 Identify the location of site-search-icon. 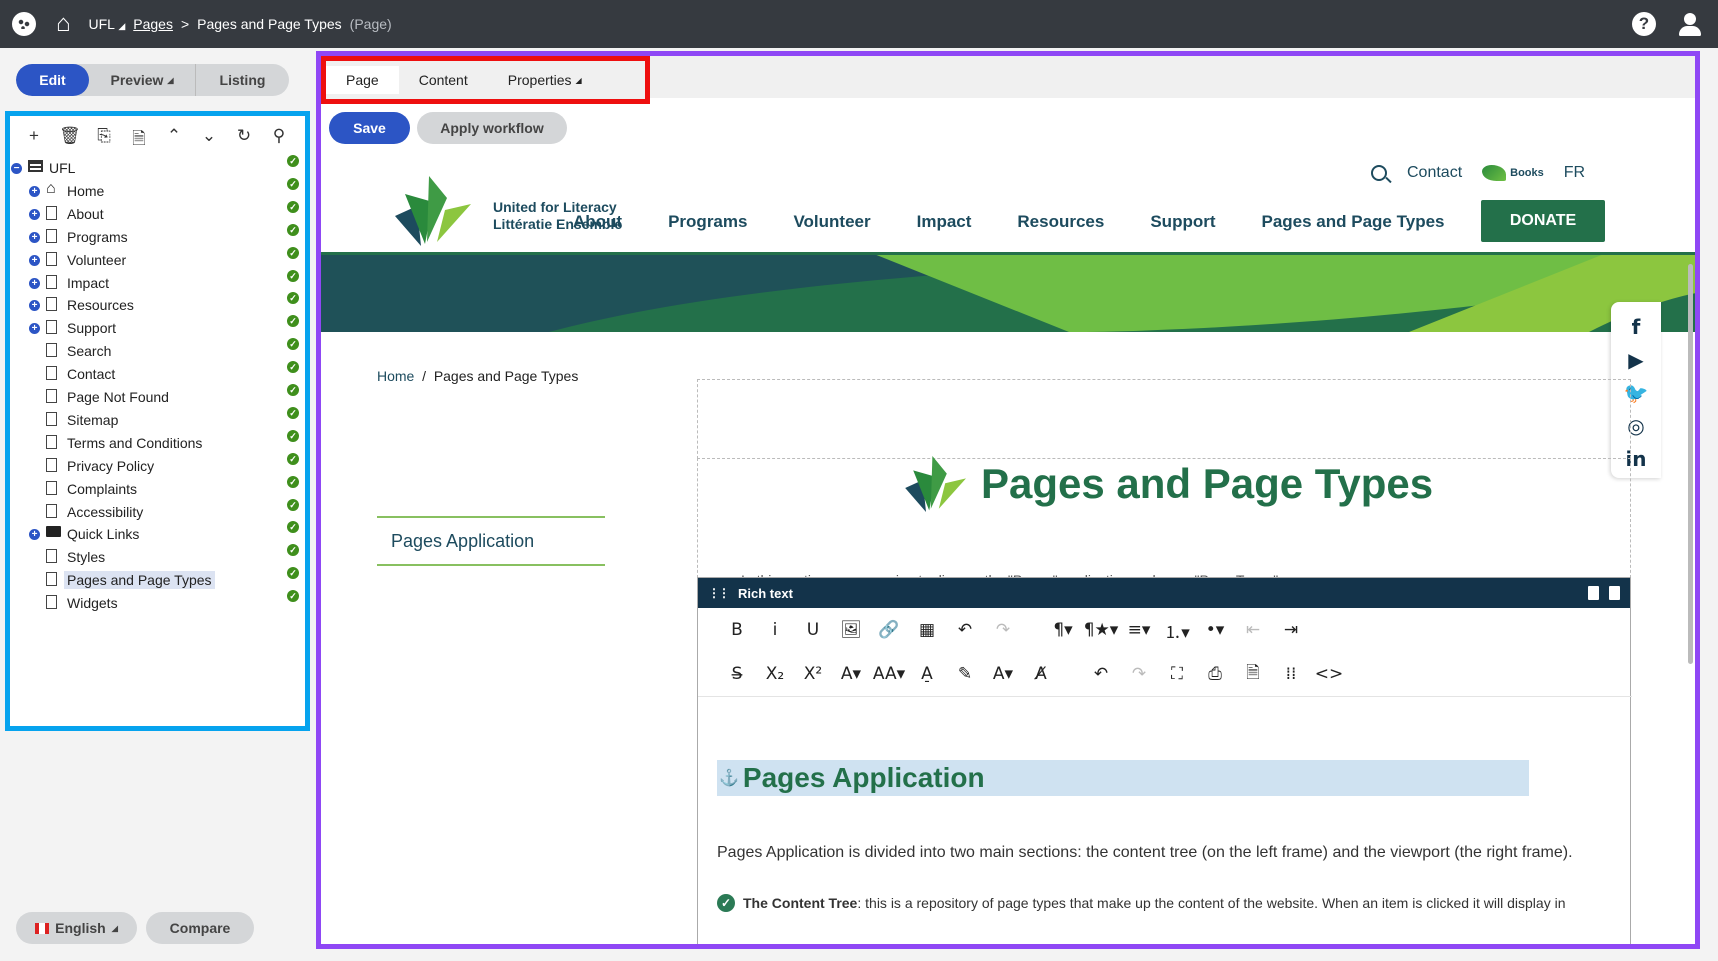
(1379, 173).